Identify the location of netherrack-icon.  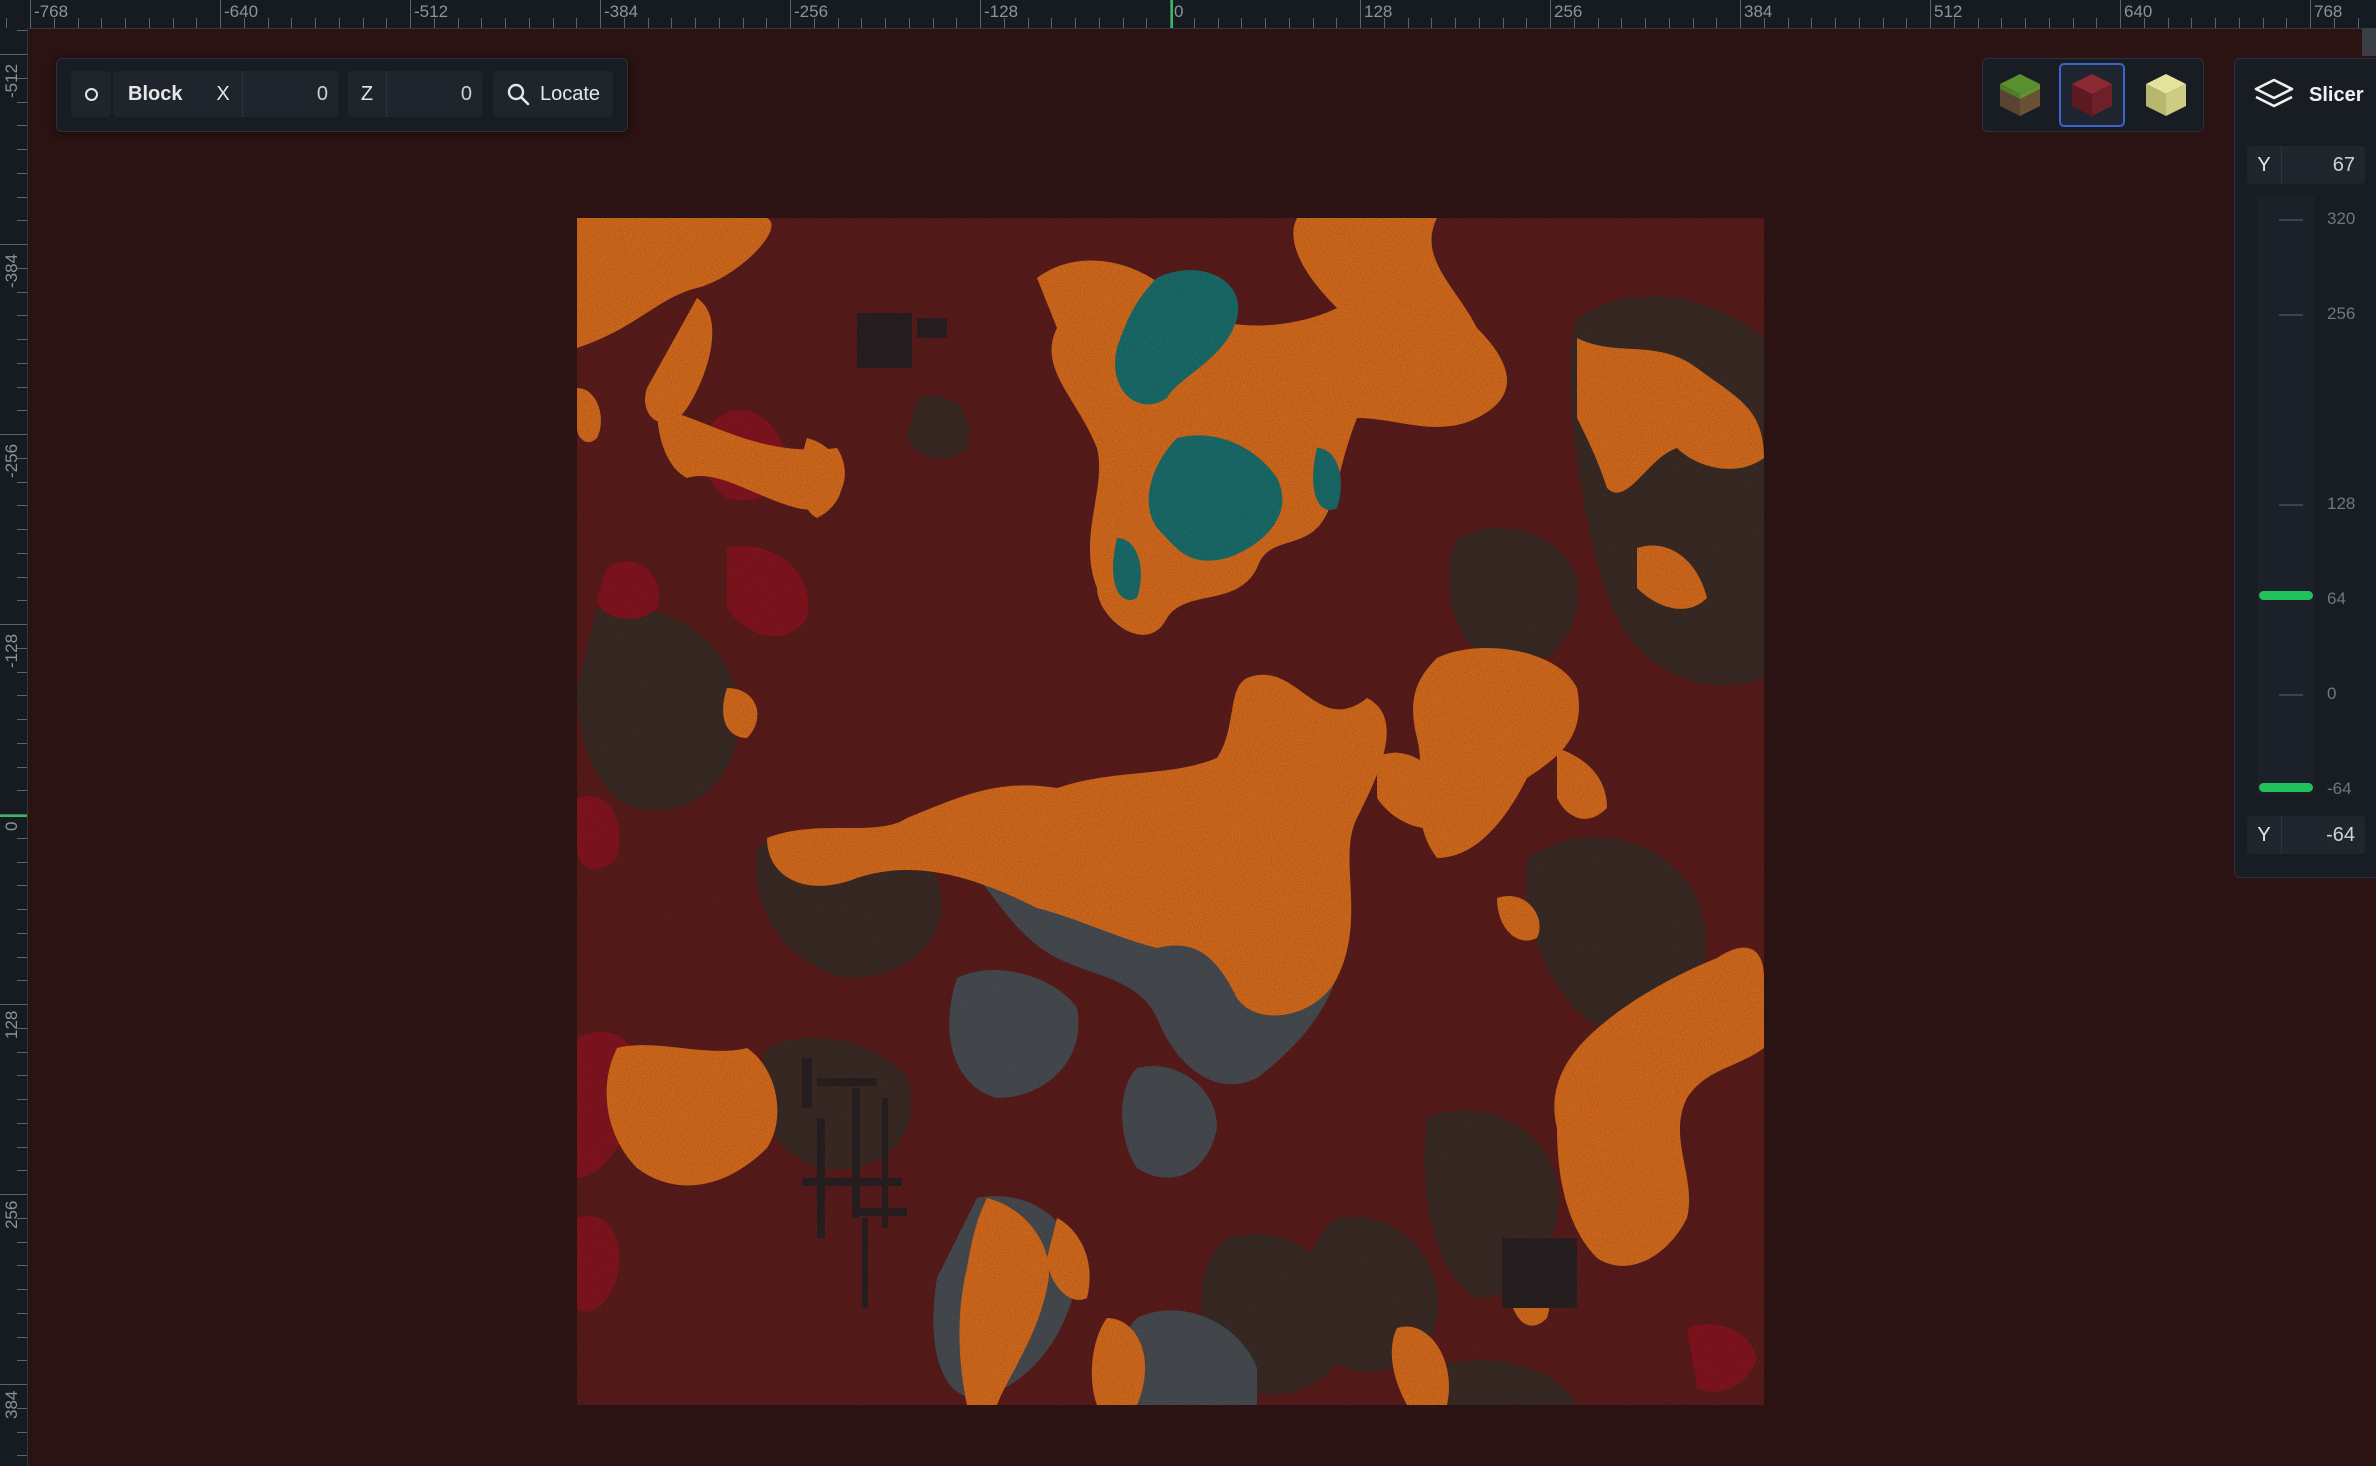
(2092, 95).